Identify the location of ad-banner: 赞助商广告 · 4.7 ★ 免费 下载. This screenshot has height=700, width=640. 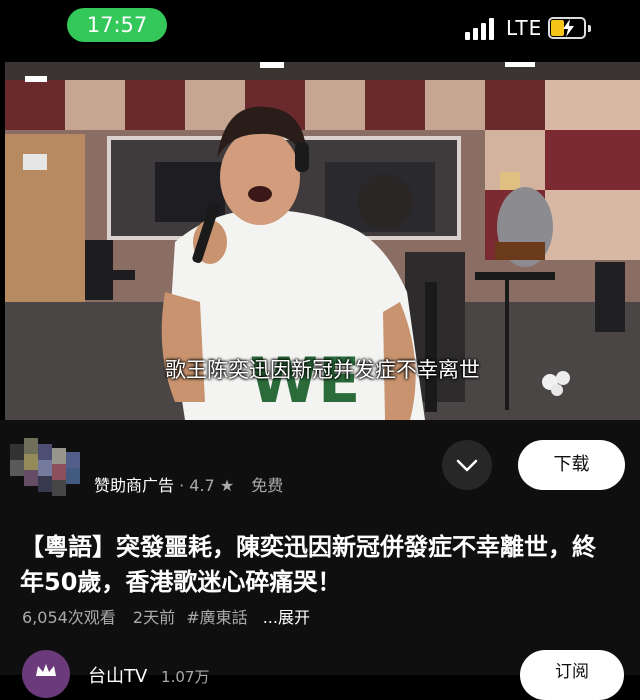
(320, 465).